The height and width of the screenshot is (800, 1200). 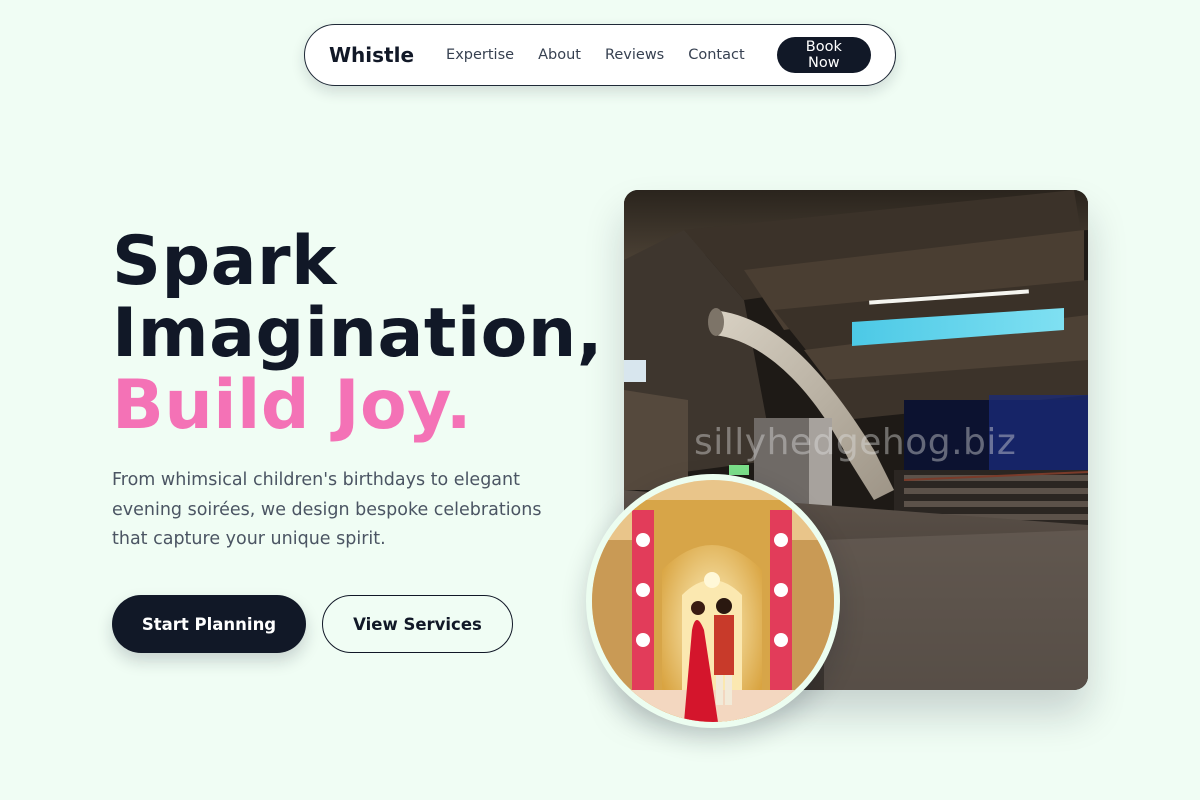 What do you see at coordinates (855, 442) in the screenshot?
I see `image-watermark: sillyhedgehog.biz` at bounding box center [855, 442].